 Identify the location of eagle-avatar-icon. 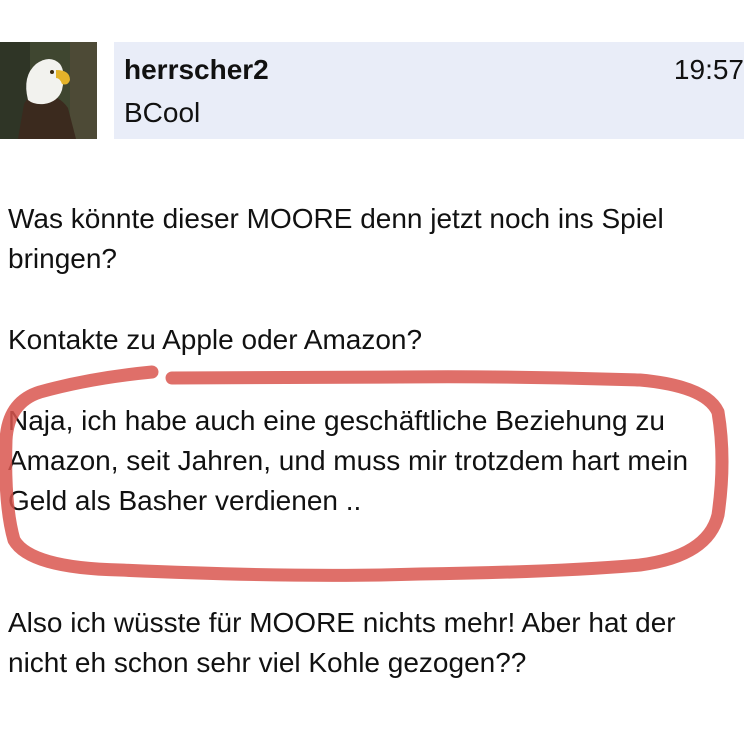
(48, 90).